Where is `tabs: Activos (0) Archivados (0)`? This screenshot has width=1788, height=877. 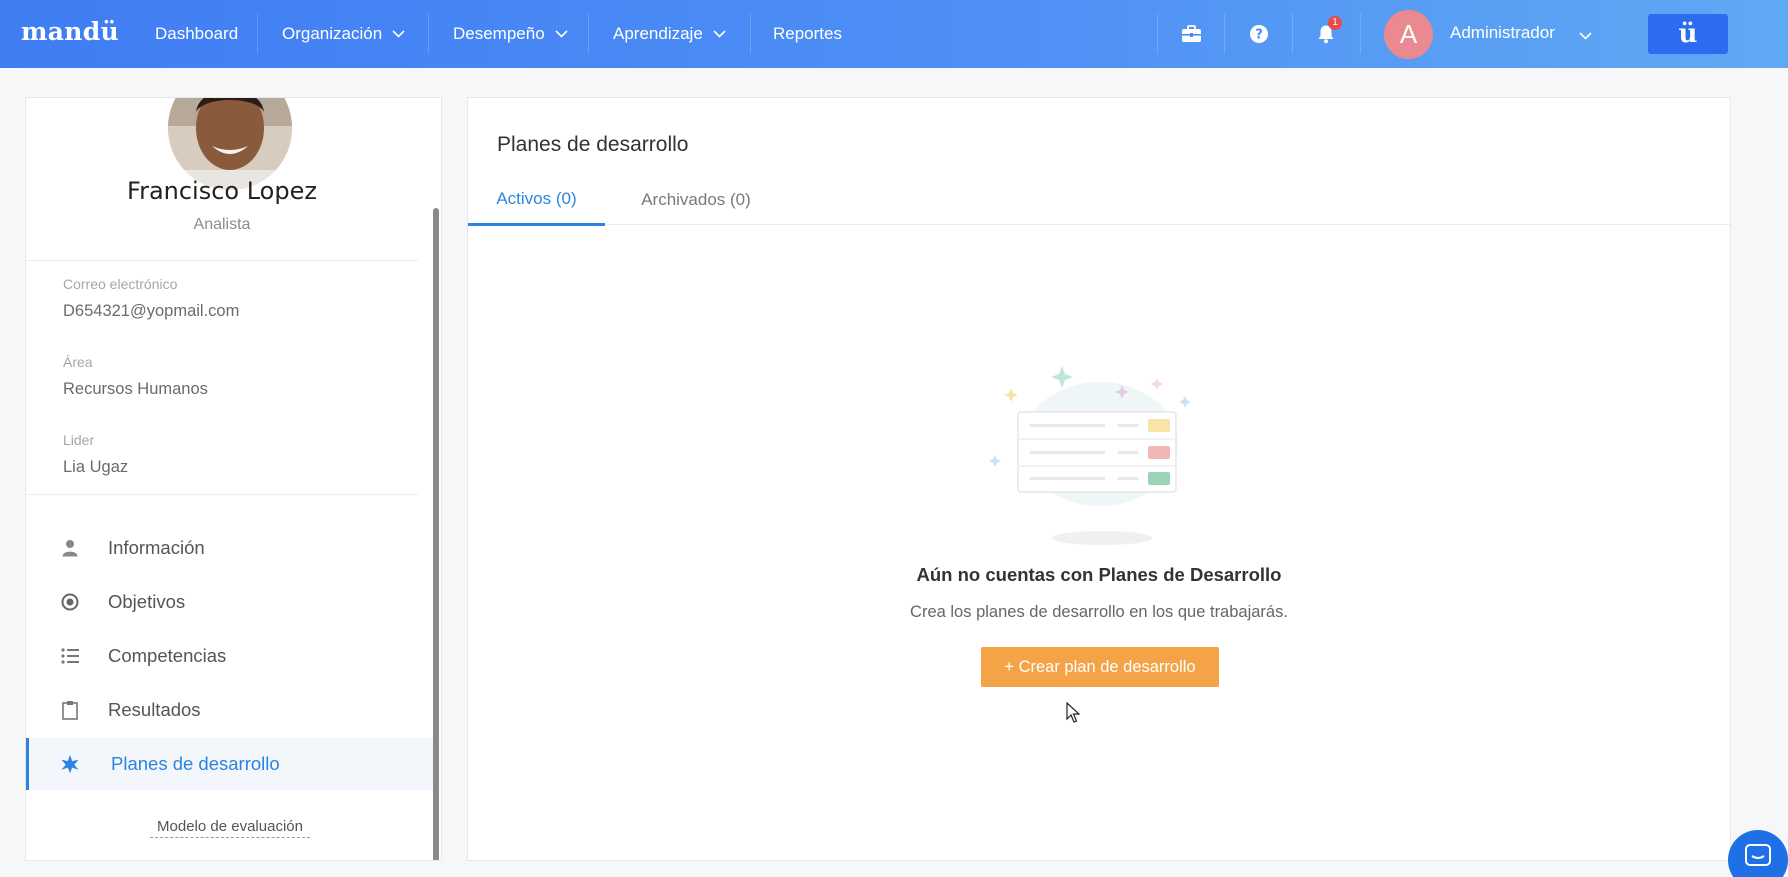
tabs: Activos (0) Archivados (0) is located at coordinates (1099, 200).